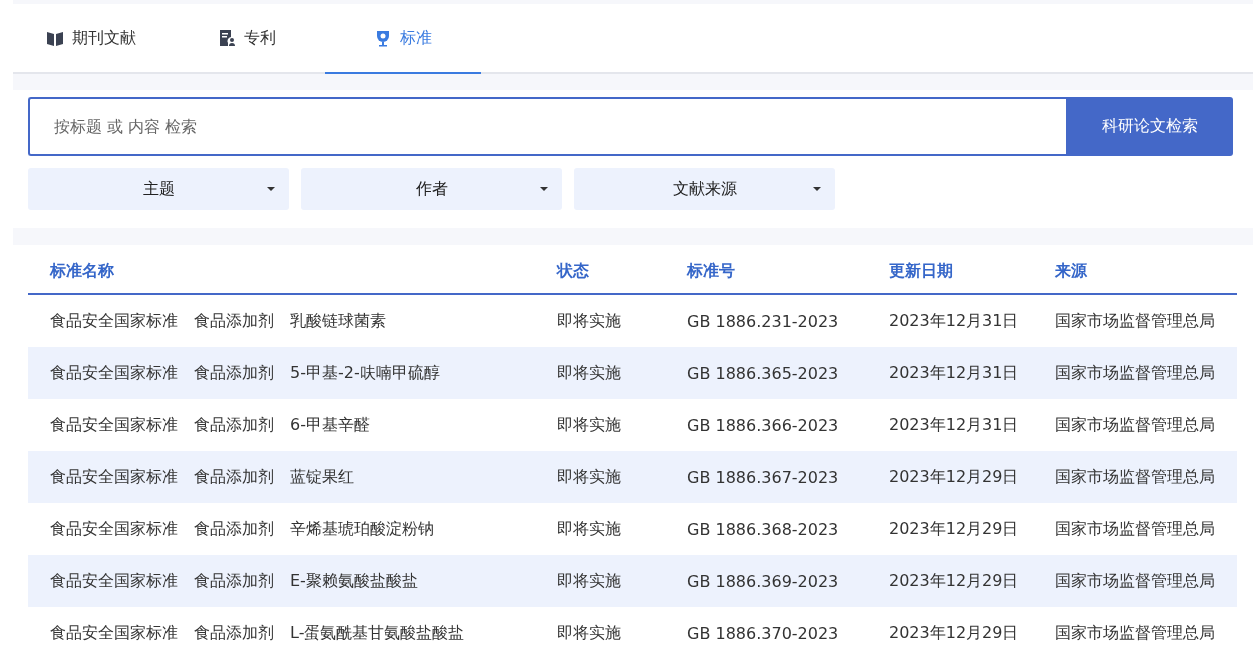 The image size is (1253, 663). Describe the element at coordinates (763, 321) in the screenshot. I see `table-cell-text: GB 1886.231-2023` at that location.